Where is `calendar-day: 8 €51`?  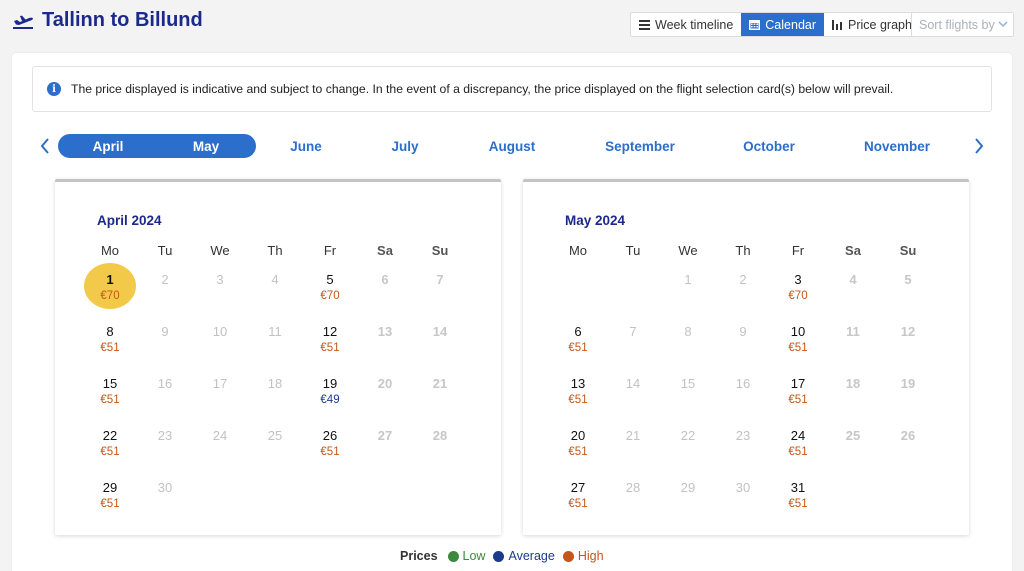 calendar-day: 8 €51 is located at coordinates (110, 347).